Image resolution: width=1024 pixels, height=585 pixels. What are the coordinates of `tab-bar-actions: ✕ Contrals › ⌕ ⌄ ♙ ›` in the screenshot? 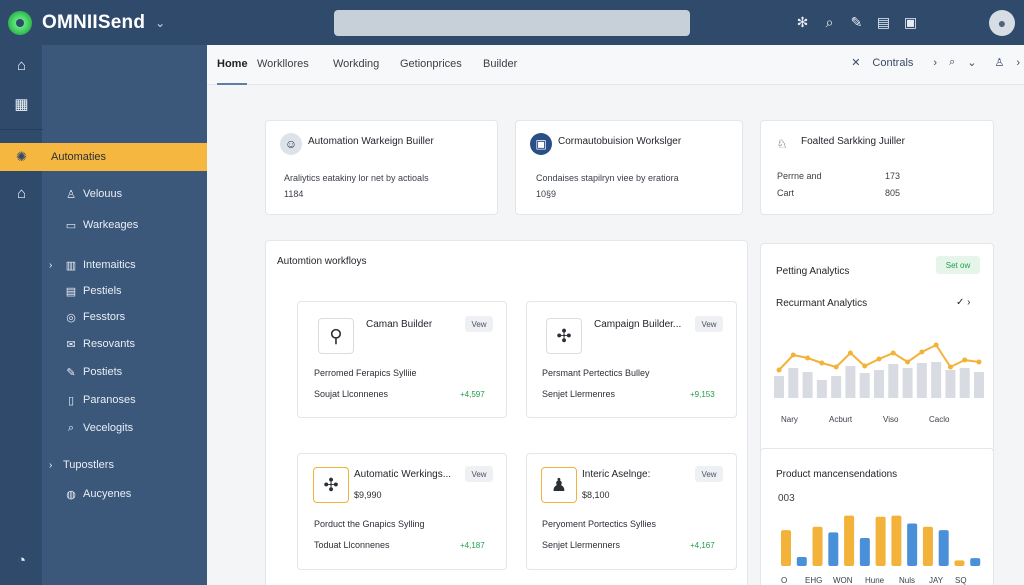 It's located at (937, 62).